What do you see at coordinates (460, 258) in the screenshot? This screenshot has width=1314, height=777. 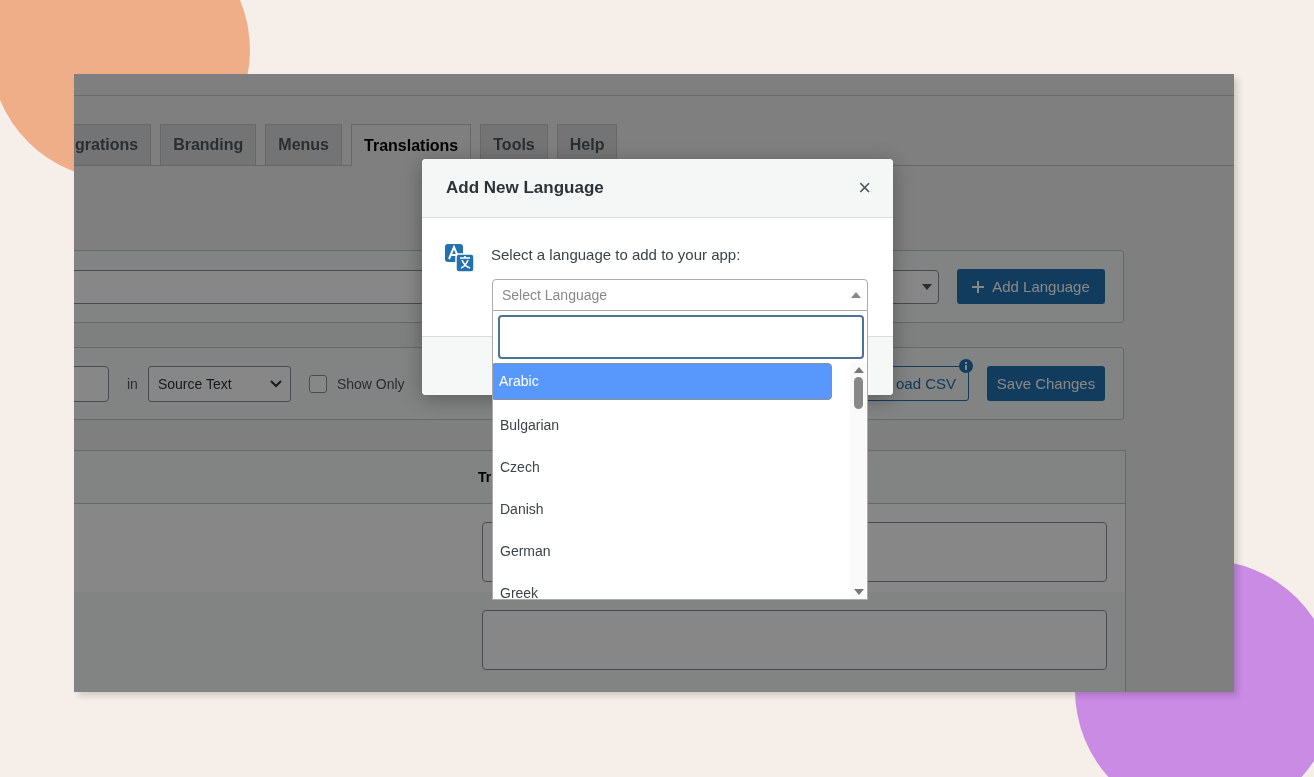 I see `translate-icon` at bounding box center [460, 258].